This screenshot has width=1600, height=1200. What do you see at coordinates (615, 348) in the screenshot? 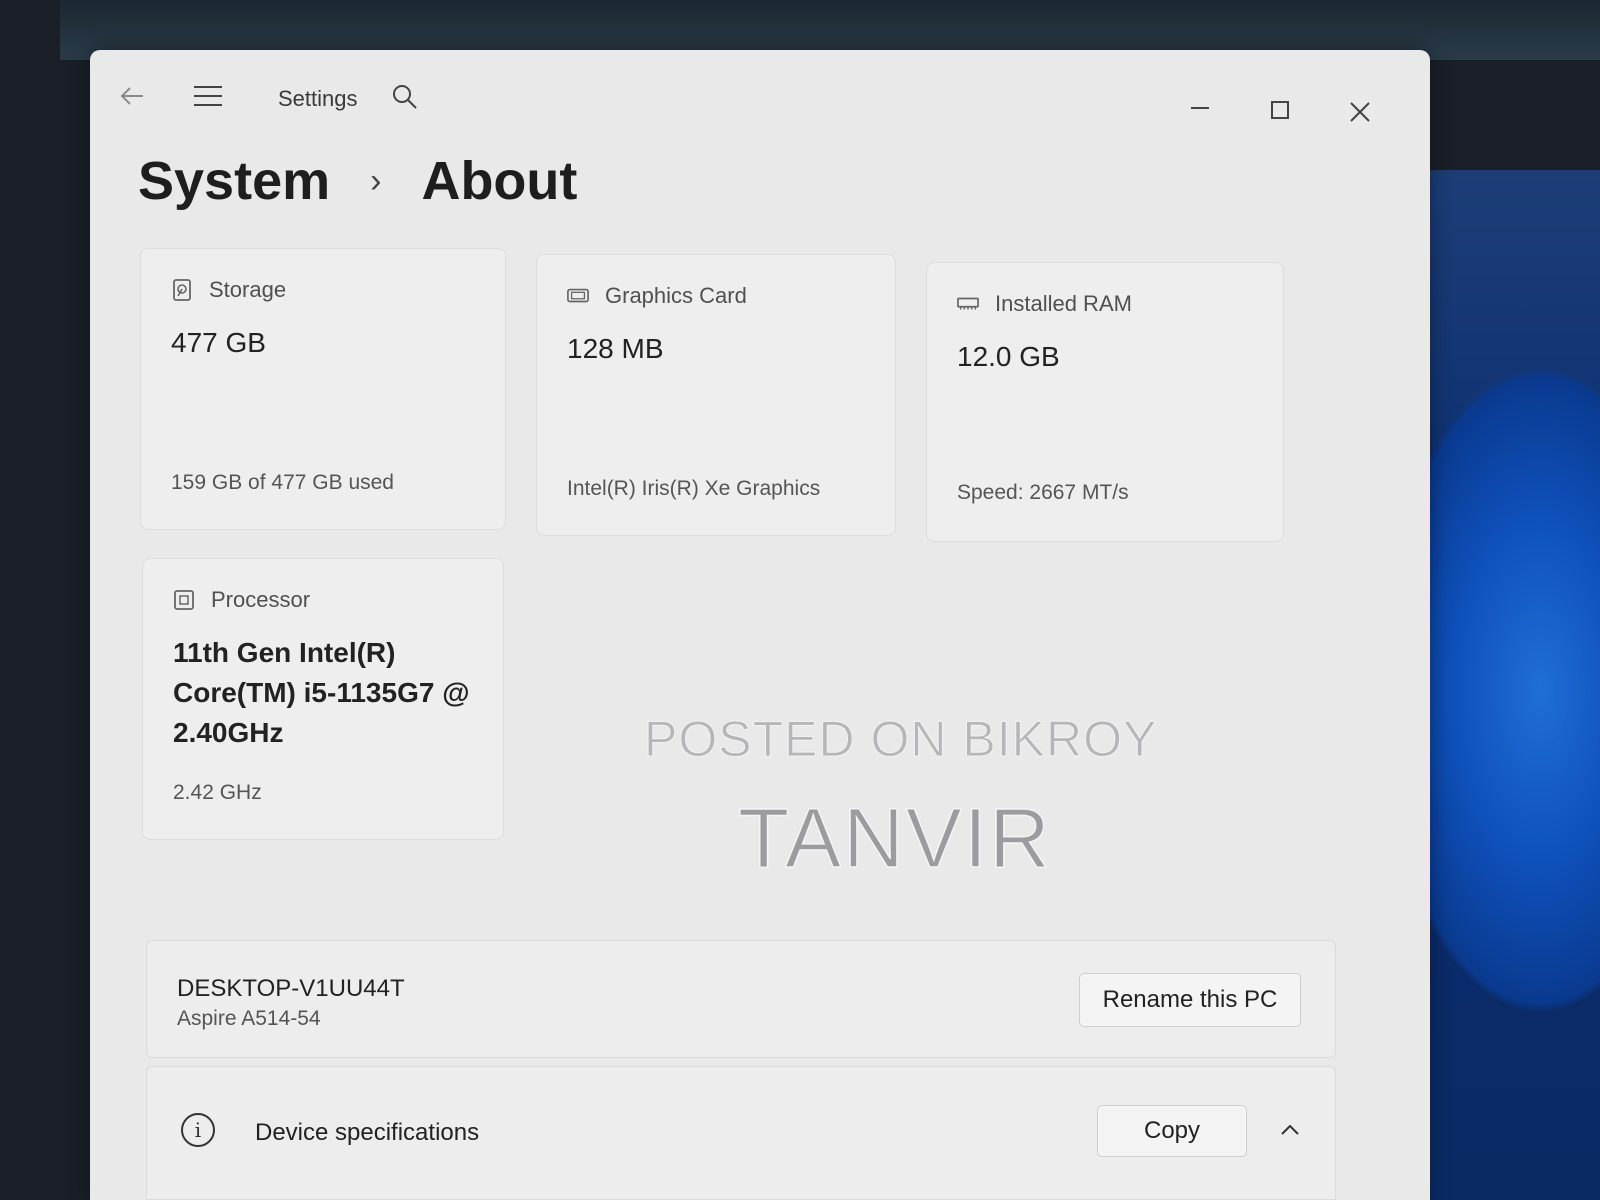
I see `graphics-value: 128 MB` at bounding box center [615, 348].